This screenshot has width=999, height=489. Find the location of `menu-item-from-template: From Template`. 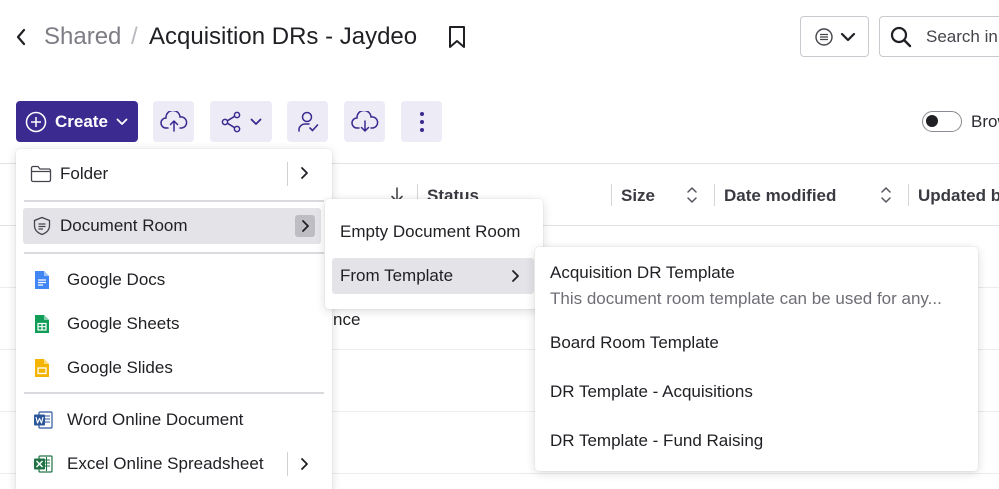

menu-item-from-template: From Template is located at coordinates (433, 276).